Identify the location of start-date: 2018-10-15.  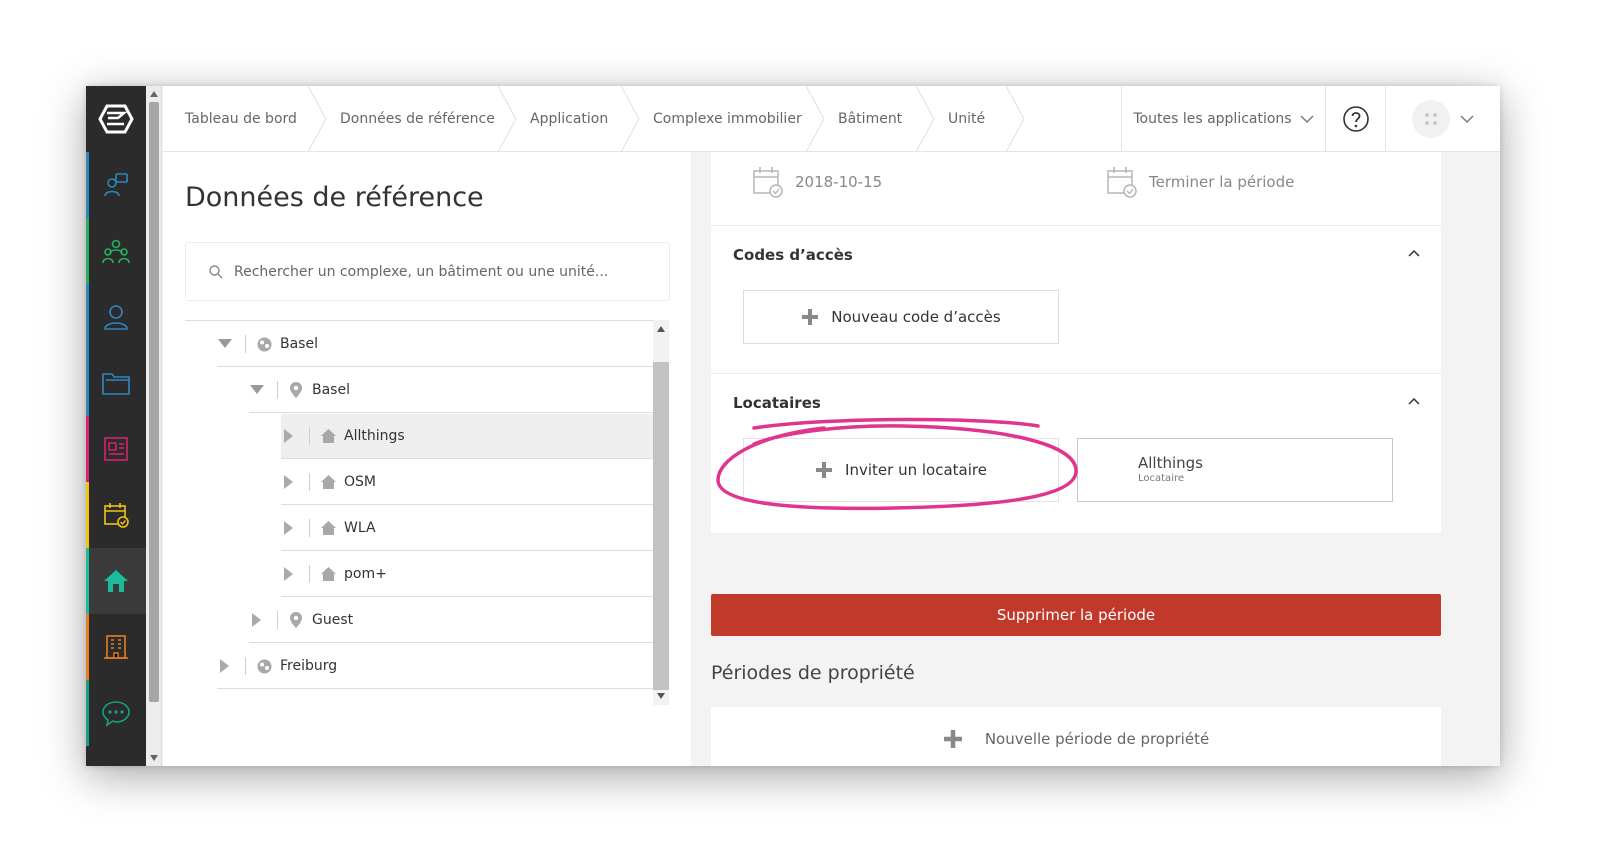
(817, 182).